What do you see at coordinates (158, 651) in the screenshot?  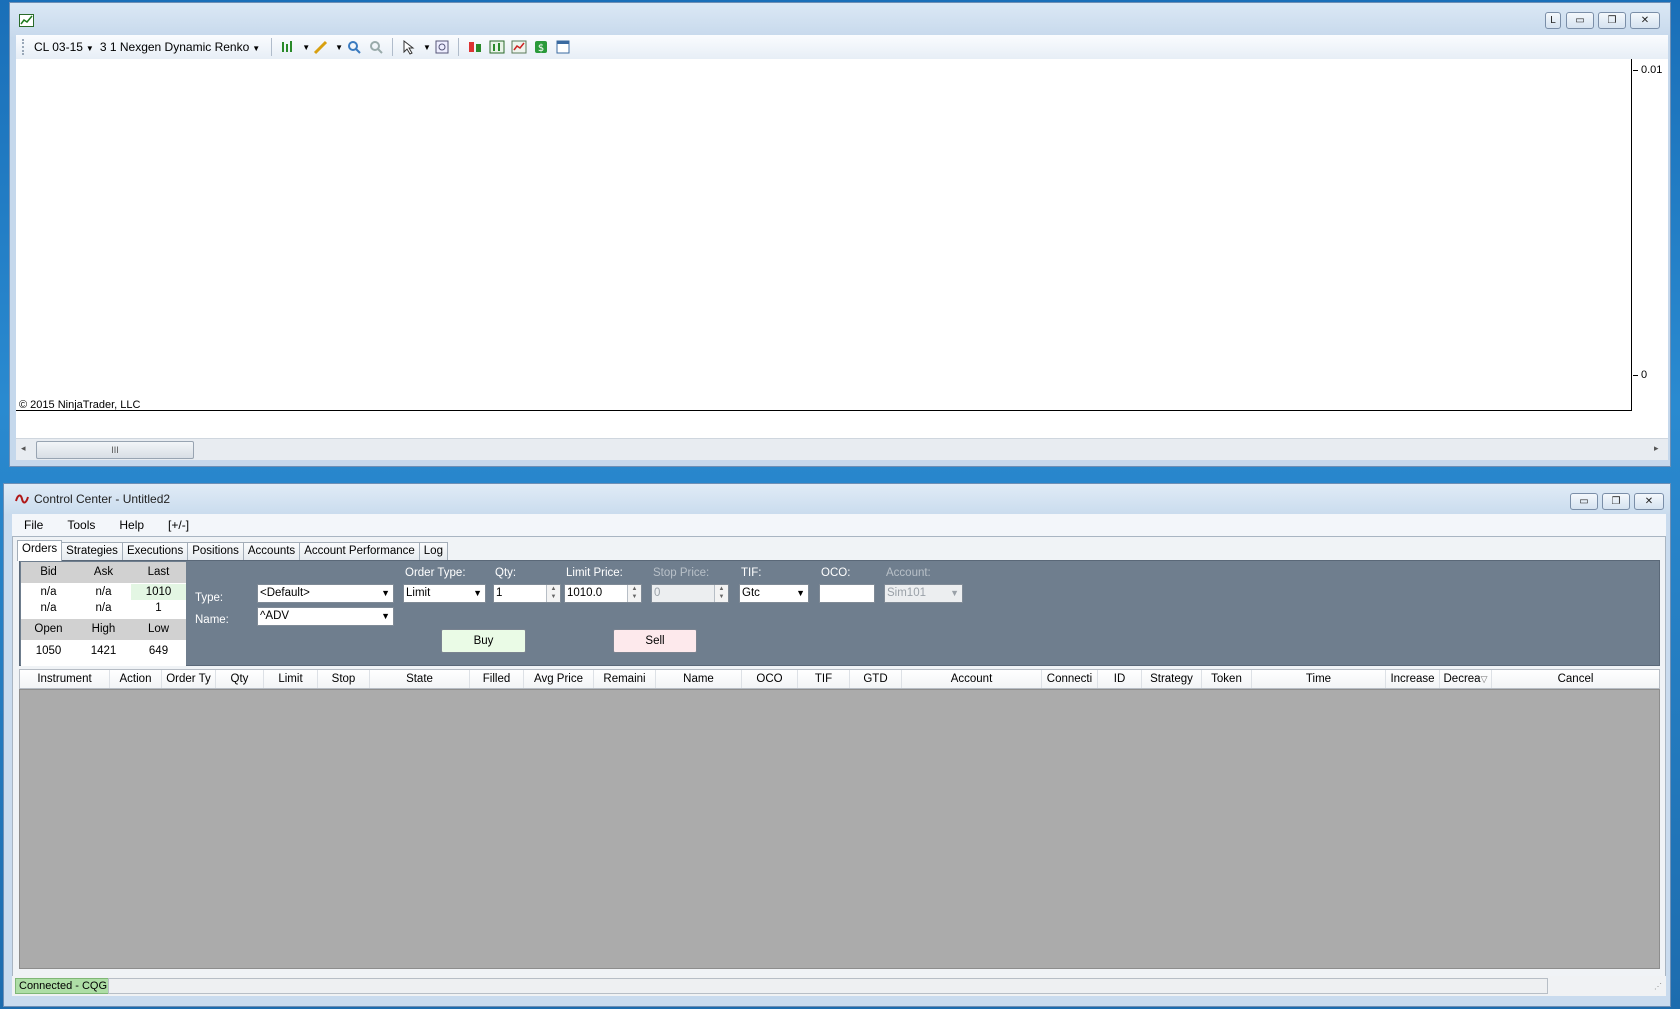 I see `low-value: 649` at bounding box center [158, 651].